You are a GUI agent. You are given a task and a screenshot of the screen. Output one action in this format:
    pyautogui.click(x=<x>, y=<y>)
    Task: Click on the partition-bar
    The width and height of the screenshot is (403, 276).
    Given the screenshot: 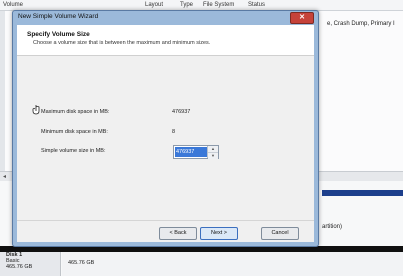 What is the action you would take?
    pyautogui.click(x=362, y=193)
    